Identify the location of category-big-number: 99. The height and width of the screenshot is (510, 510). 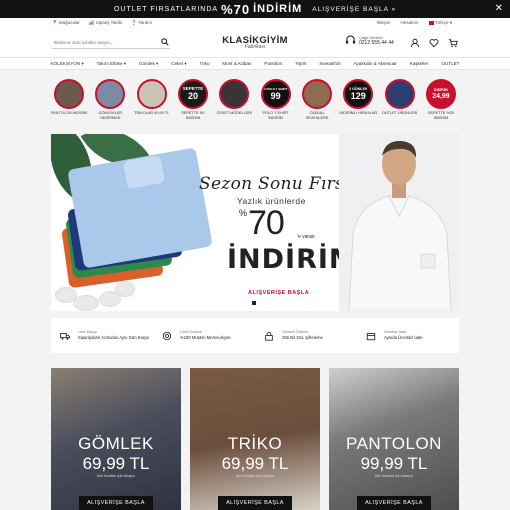
(275, 95).